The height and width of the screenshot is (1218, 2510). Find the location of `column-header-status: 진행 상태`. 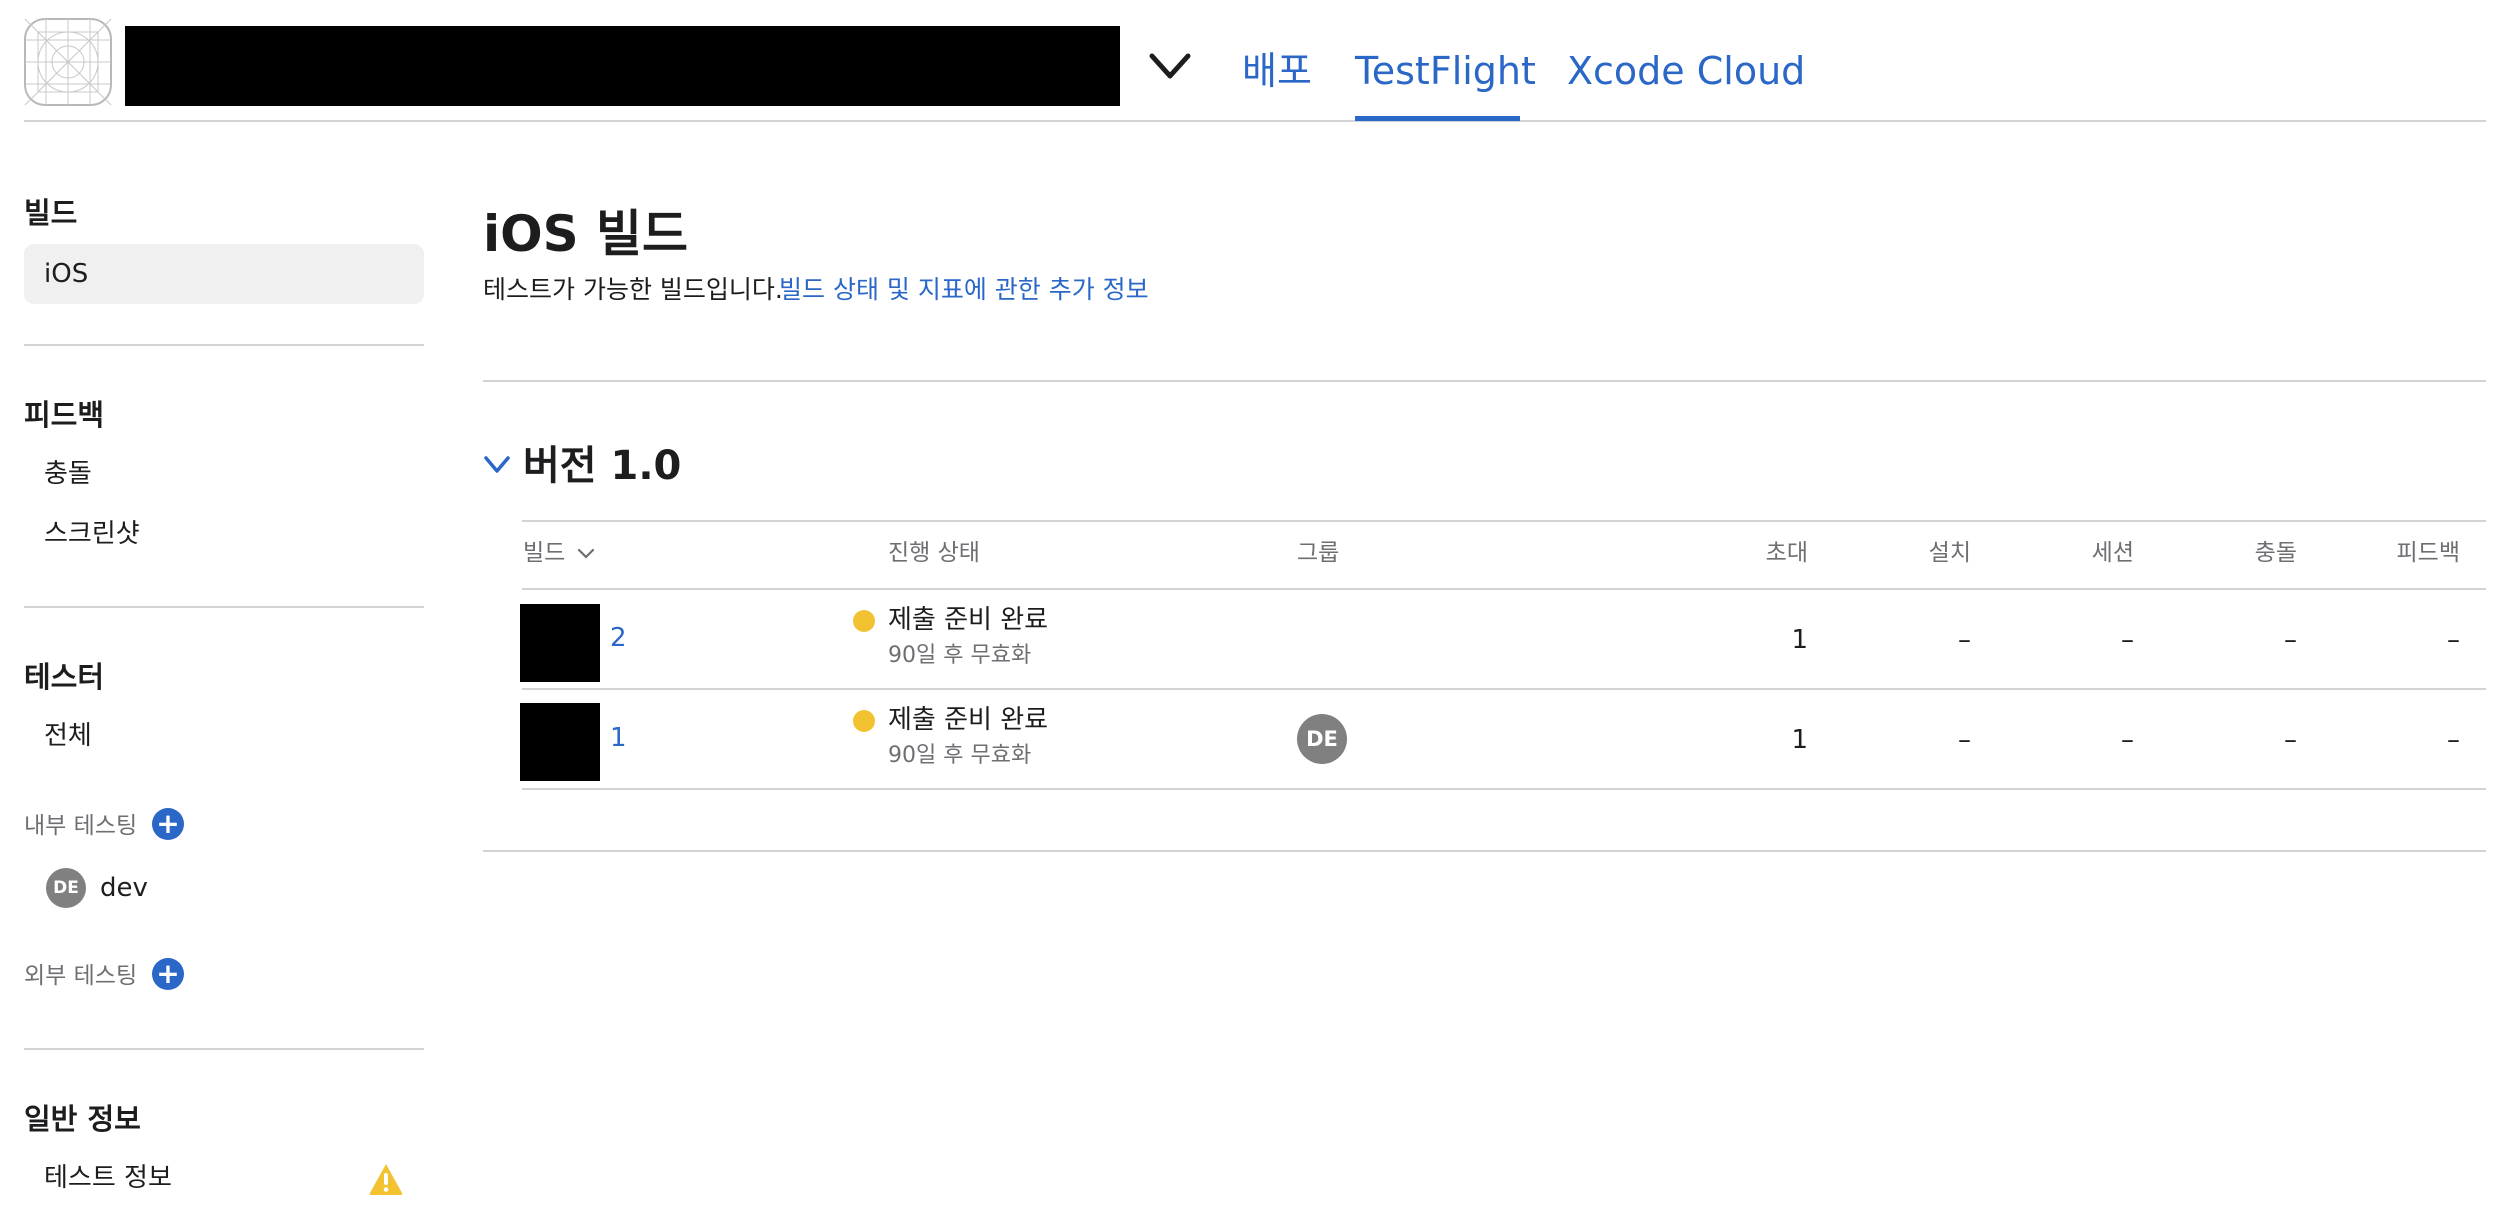

column-header-status: 진행 상태 is located at coordinates (934, 553).